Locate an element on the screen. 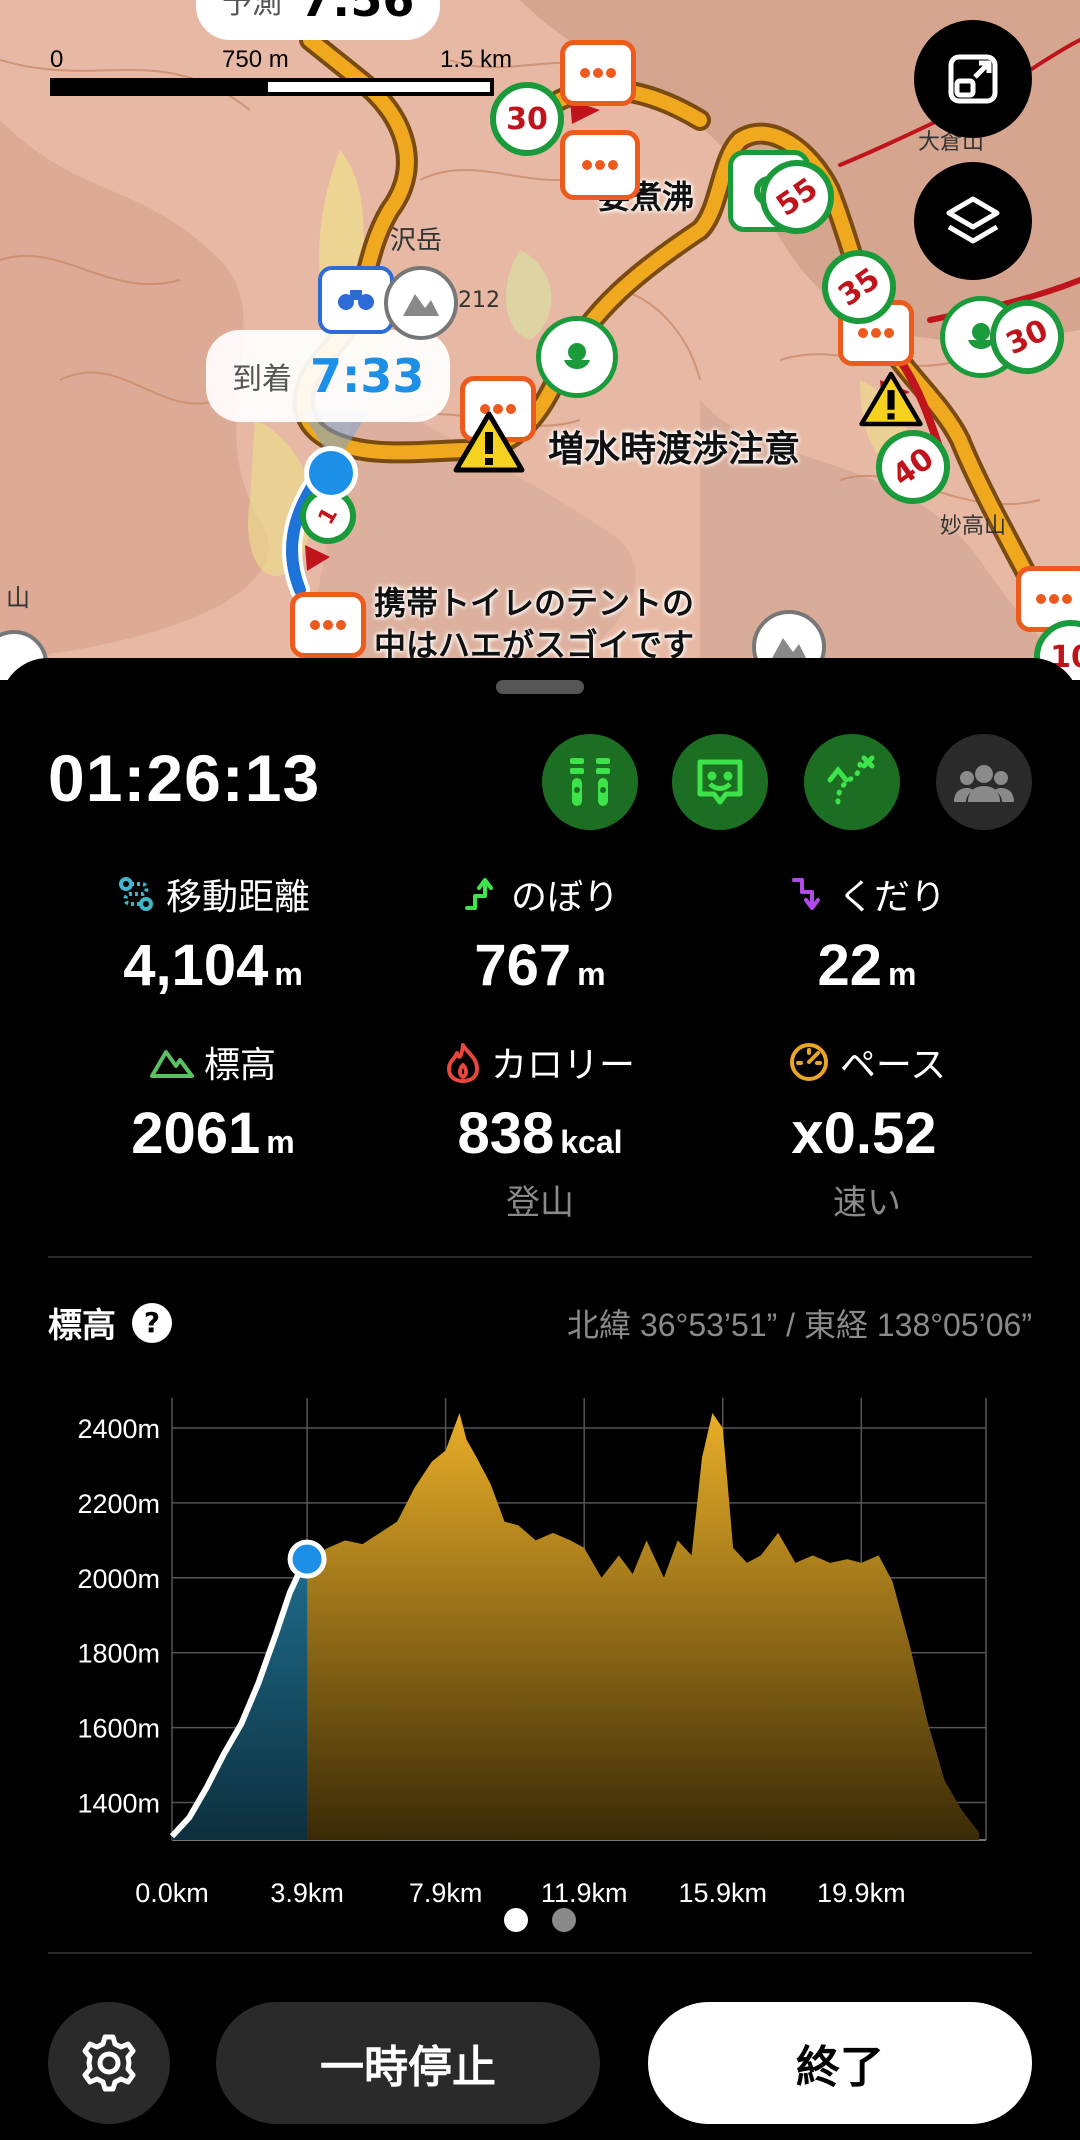  ascent-icon is located at coordinates (478, 894).